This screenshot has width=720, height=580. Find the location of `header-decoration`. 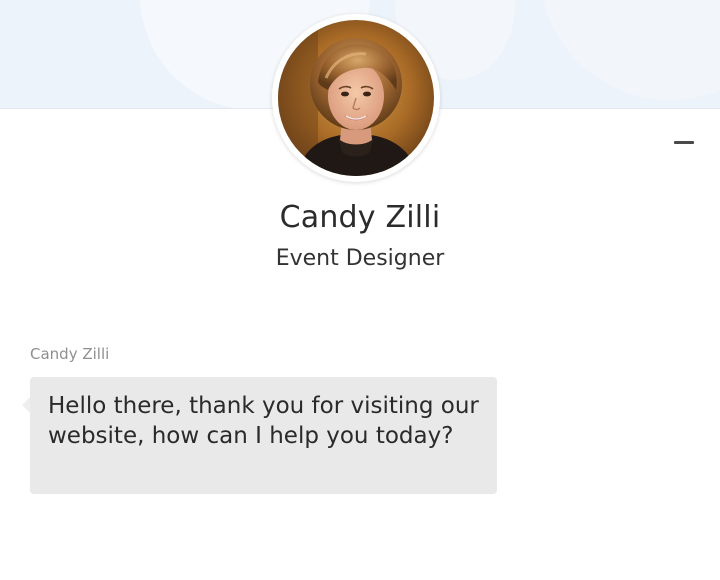

header-decoration is located at coordinates (630, 50).